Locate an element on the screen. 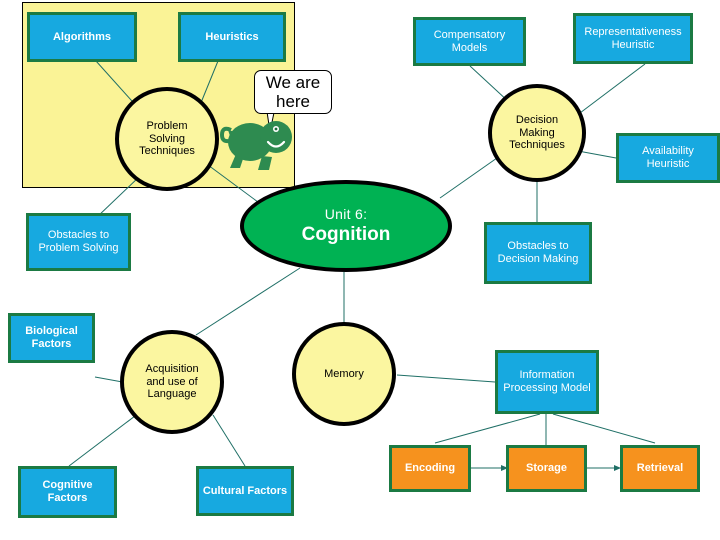 Image resolution: width=720 pixels, height=540 pixels. cognition-title-label: Cognition is located at coordinates (346, 235).